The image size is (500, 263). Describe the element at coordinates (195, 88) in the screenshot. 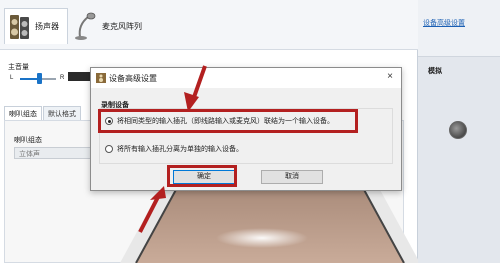

I see `arrow-down-icon` at that location.